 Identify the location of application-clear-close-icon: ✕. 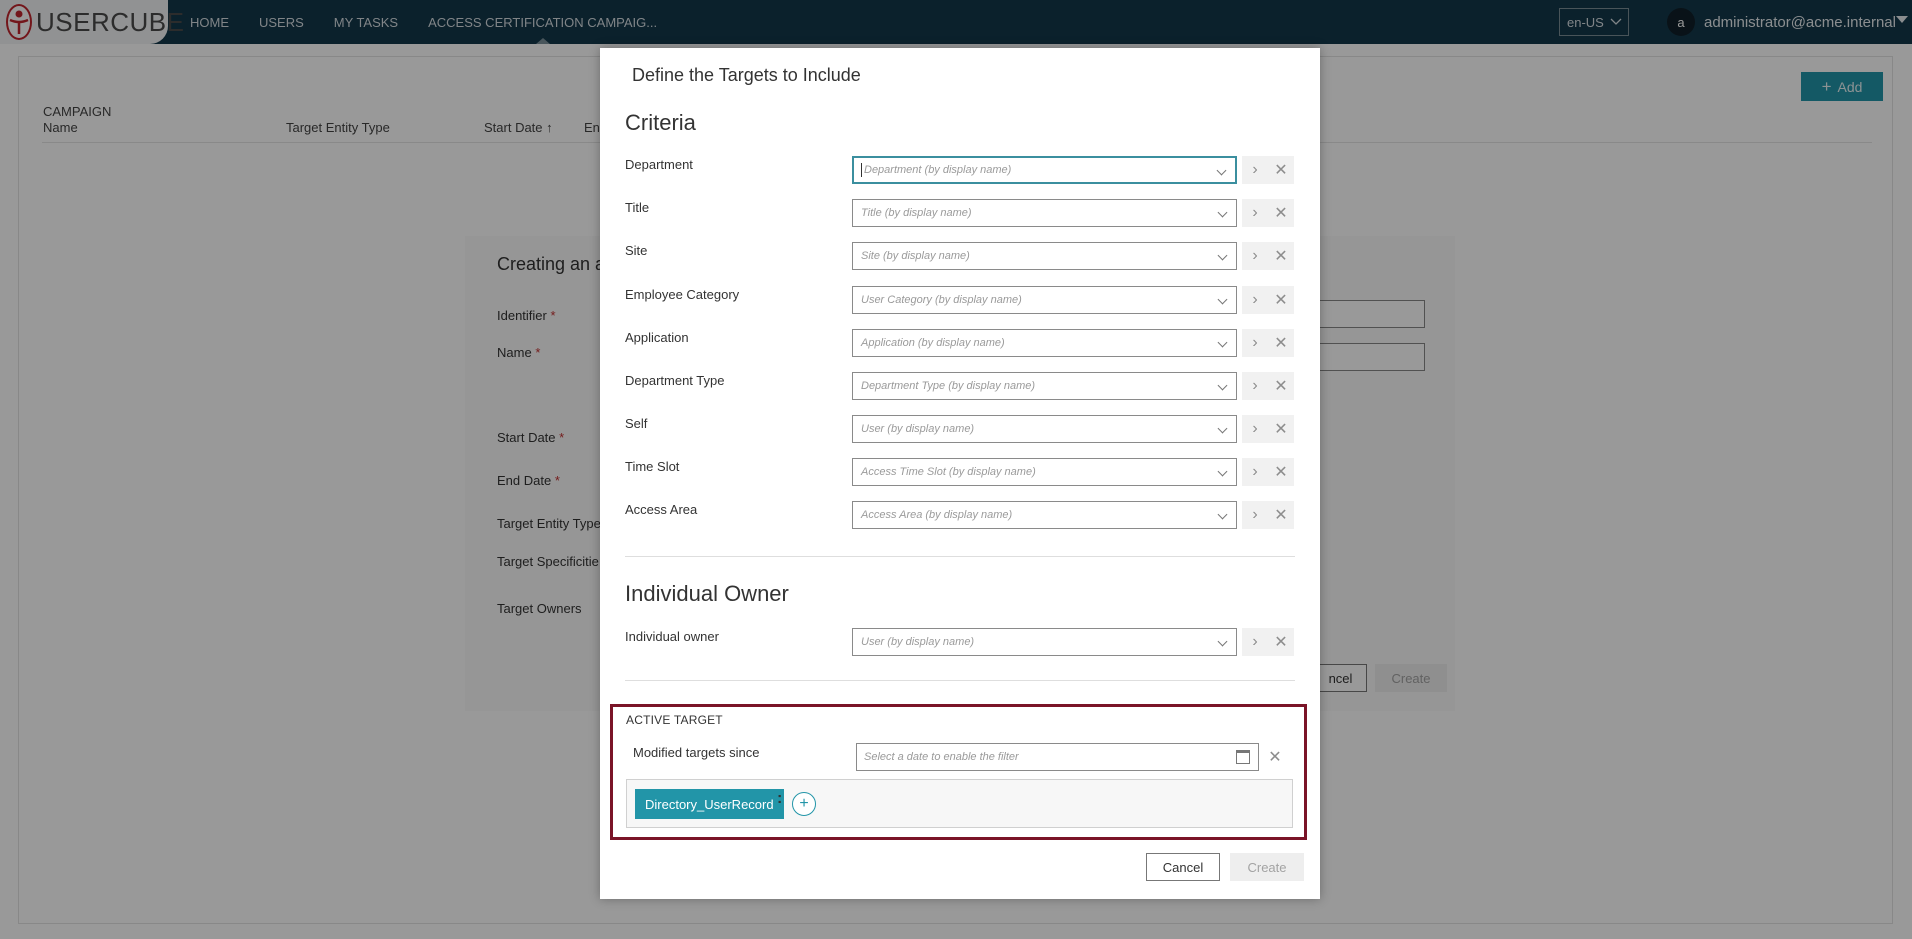
(1281, 343).